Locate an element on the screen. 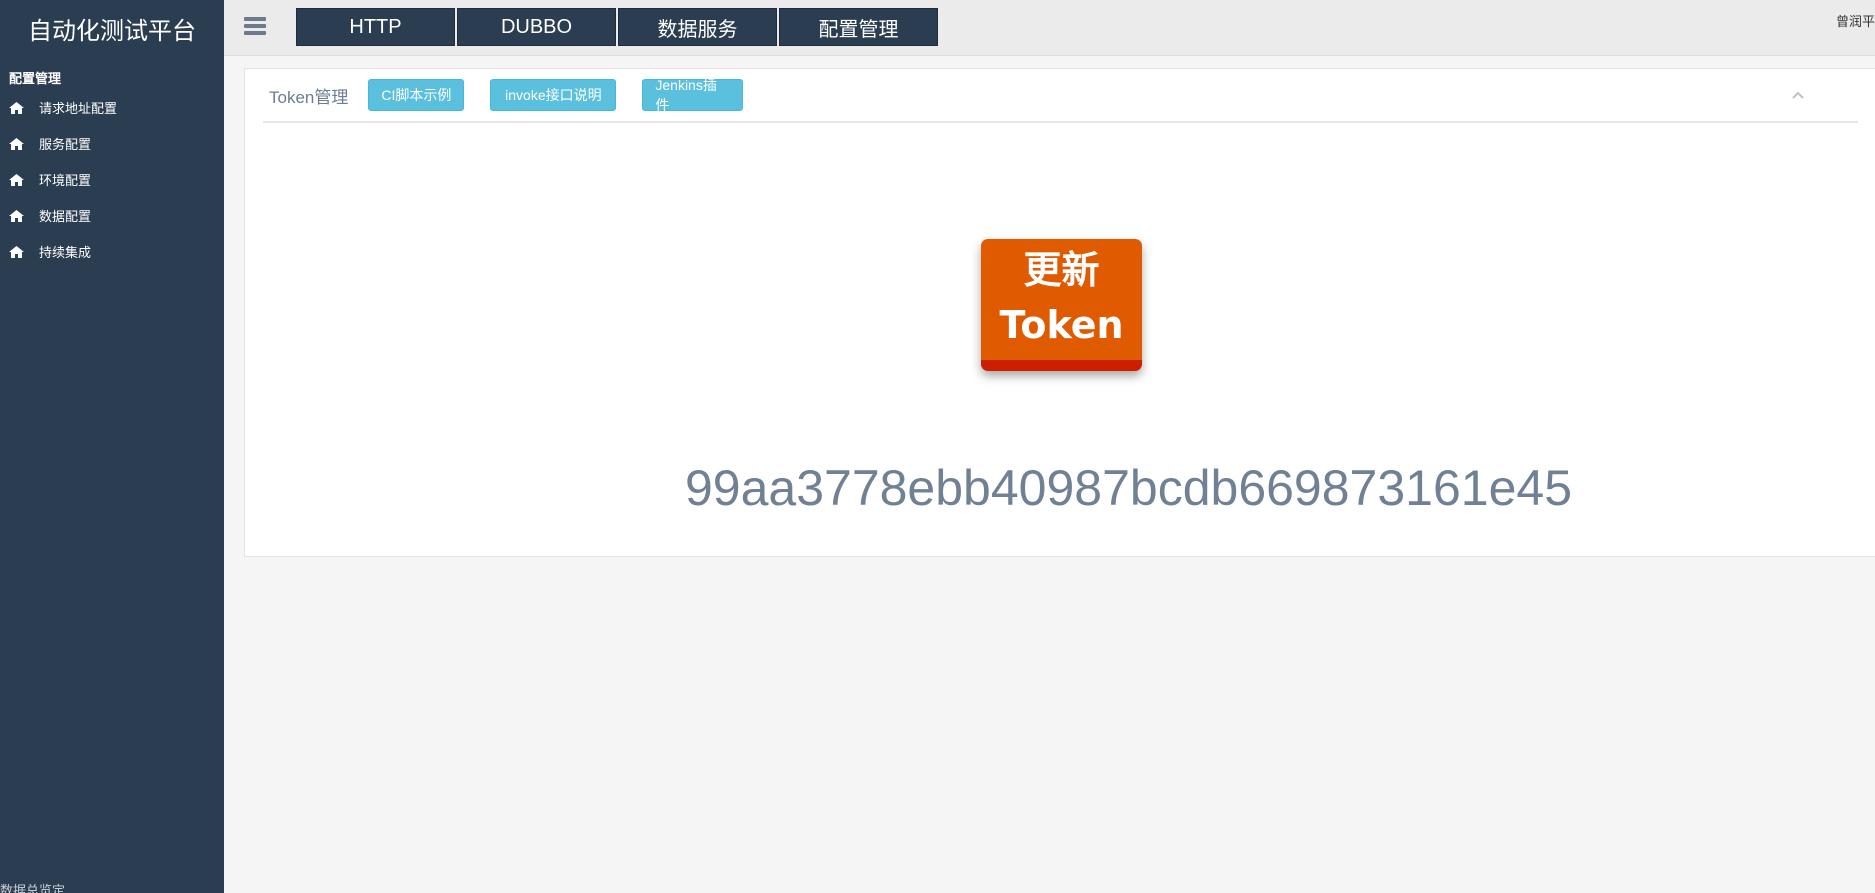 The height and width of the screenshot is (893, 1875). top-tabs: HTTP DUBBO 数据服务 配置管理 is located at coordinates (618, 27).